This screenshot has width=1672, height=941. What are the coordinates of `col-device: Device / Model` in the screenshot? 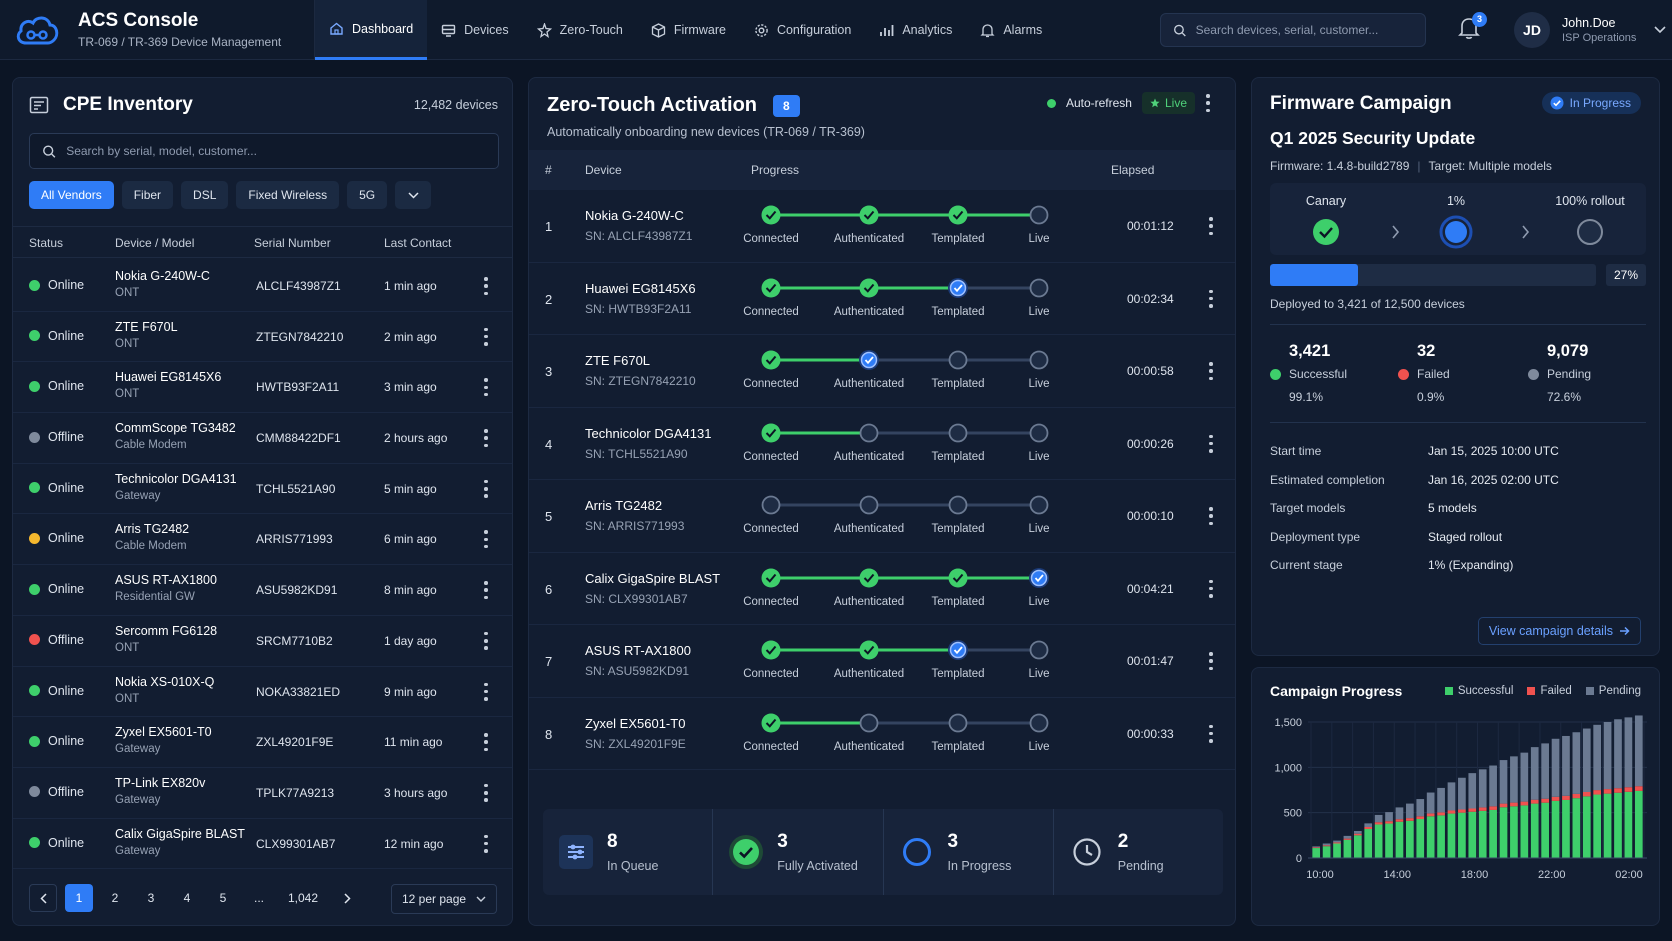 It's located at (154, 243).